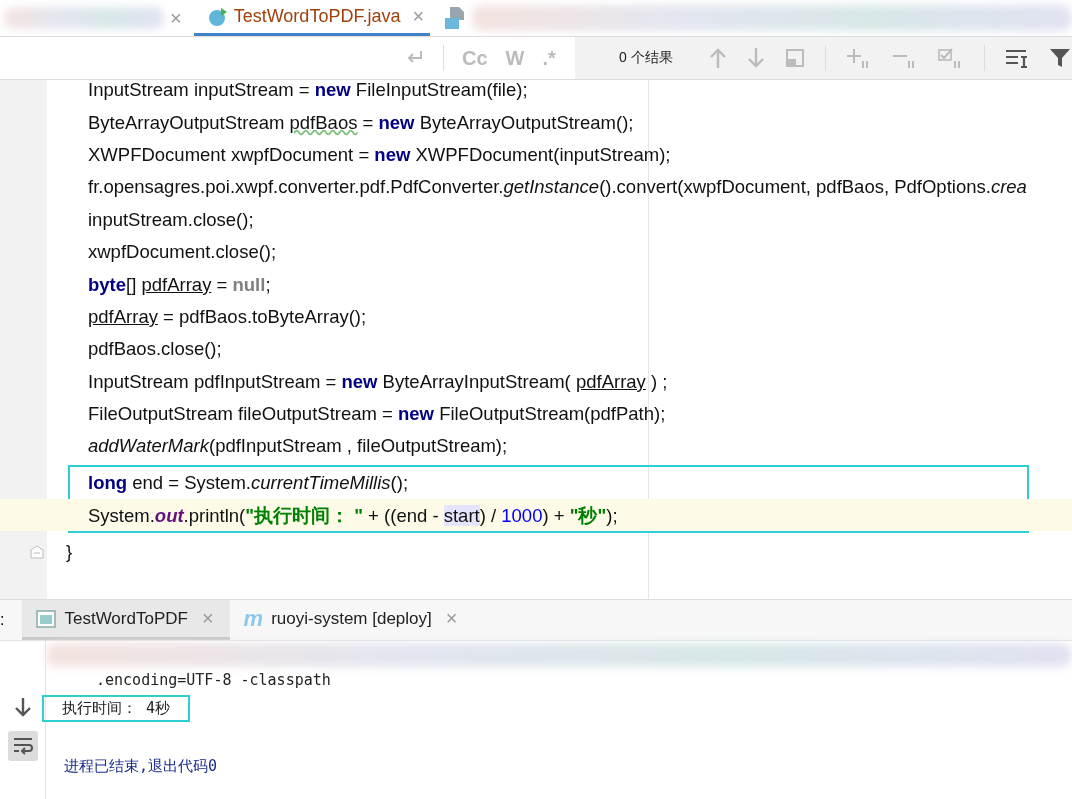  Describe the element at coordinates (141, 766) in the screenshot. I see `exit-message: 进程已结束,退出代码0` at that location.